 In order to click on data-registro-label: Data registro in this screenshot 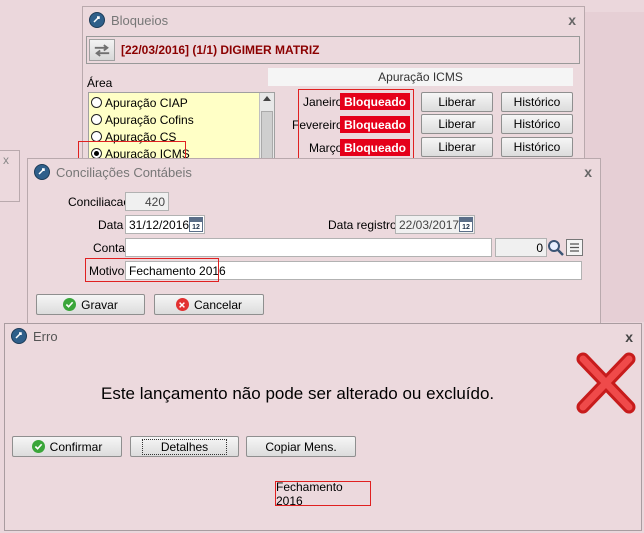, I will do `click(362, 225)`.